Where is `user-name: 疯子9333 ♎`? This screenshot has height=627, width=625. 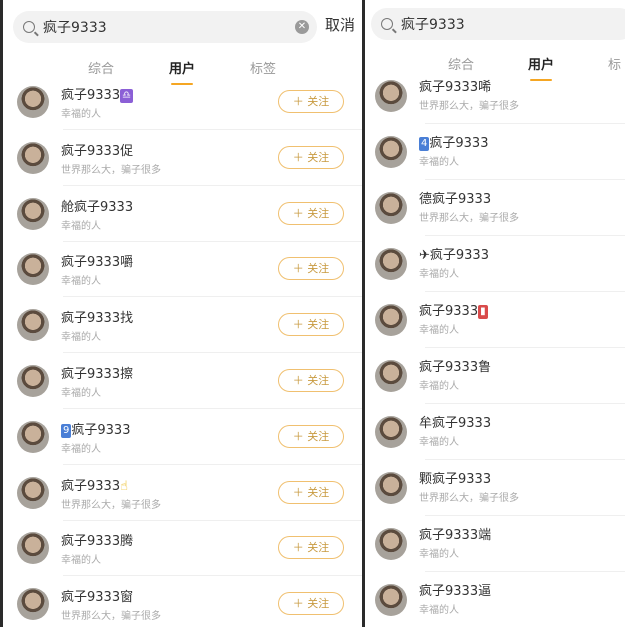 user-name: 疯子9333 ♎ is located at coordinates (97, 95).